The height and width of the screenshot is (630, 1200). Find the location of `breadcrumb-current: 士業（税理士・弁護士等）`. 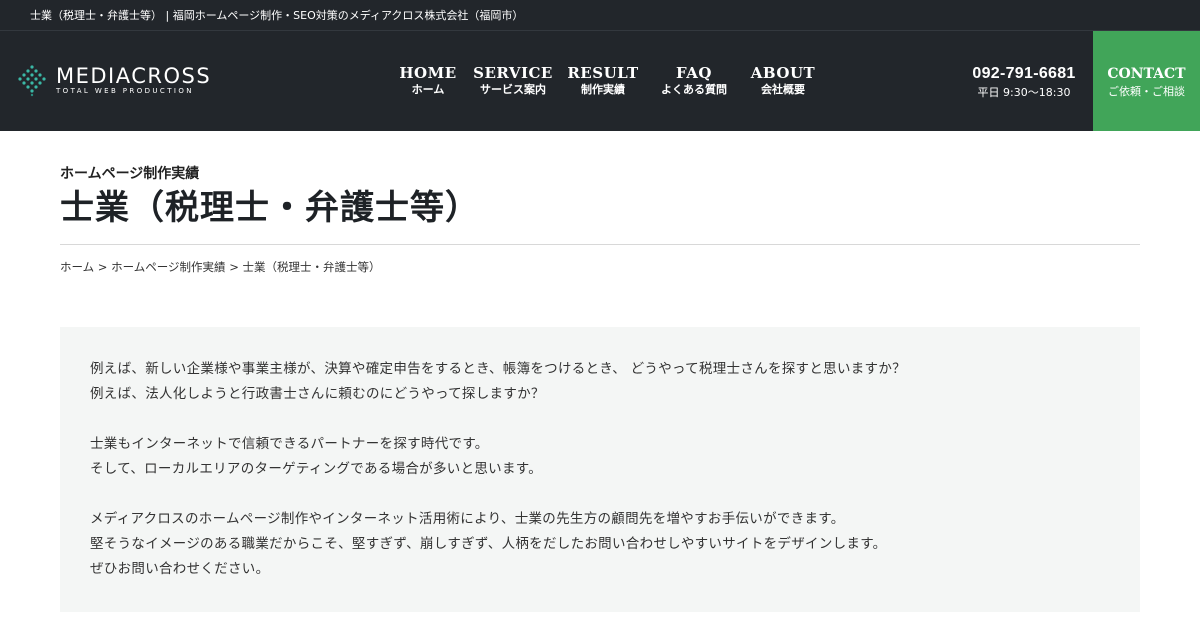

breadcrumb-current: 士業（税理士・弁護士等） is located at coordinates (311, 267).